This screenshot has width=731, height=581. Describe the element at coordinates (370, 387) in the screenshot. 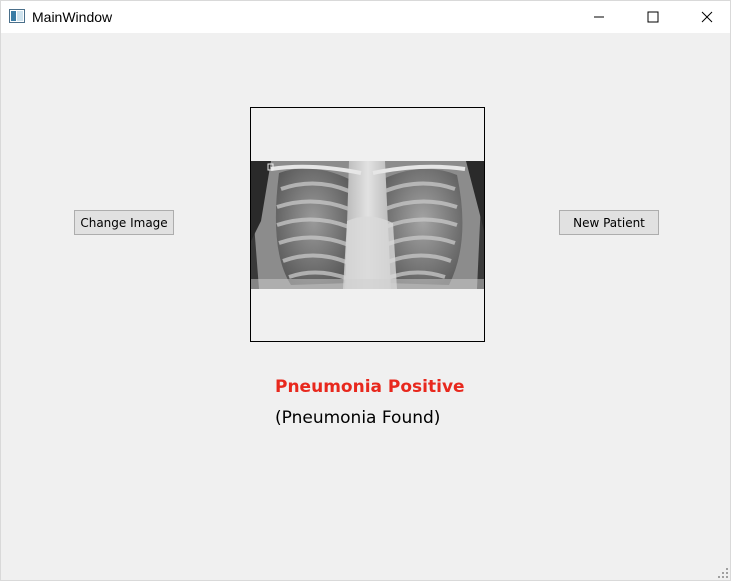

I see `diagnosis-result-label: Pneumonia Positive` at that location.